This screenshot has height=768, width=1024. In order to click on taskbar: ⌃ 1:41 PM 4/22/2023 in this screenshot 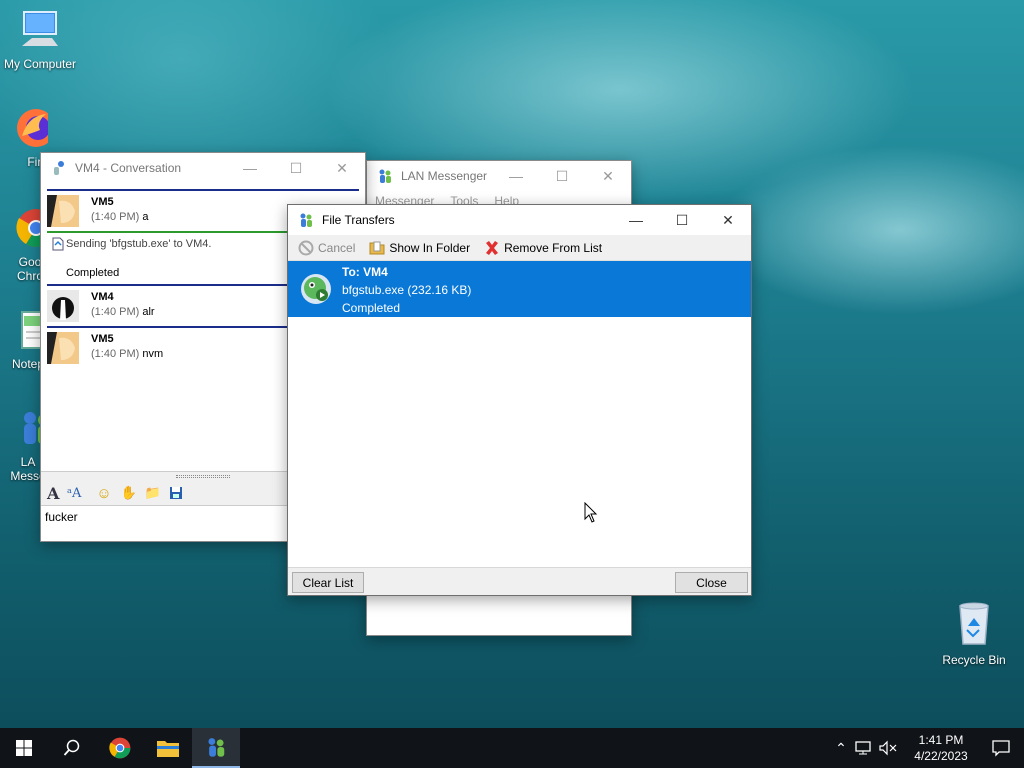, I will do `click(512, 748)`.